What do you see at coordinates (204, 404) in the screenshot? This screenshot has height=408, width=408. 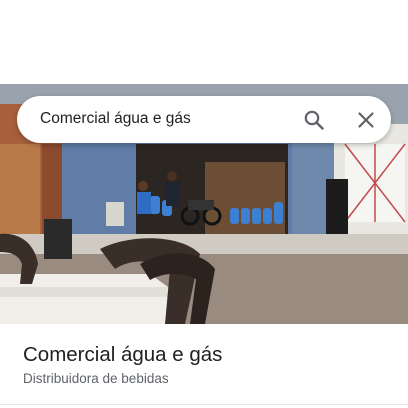 I see `divider` at bounding box center [204, 404].